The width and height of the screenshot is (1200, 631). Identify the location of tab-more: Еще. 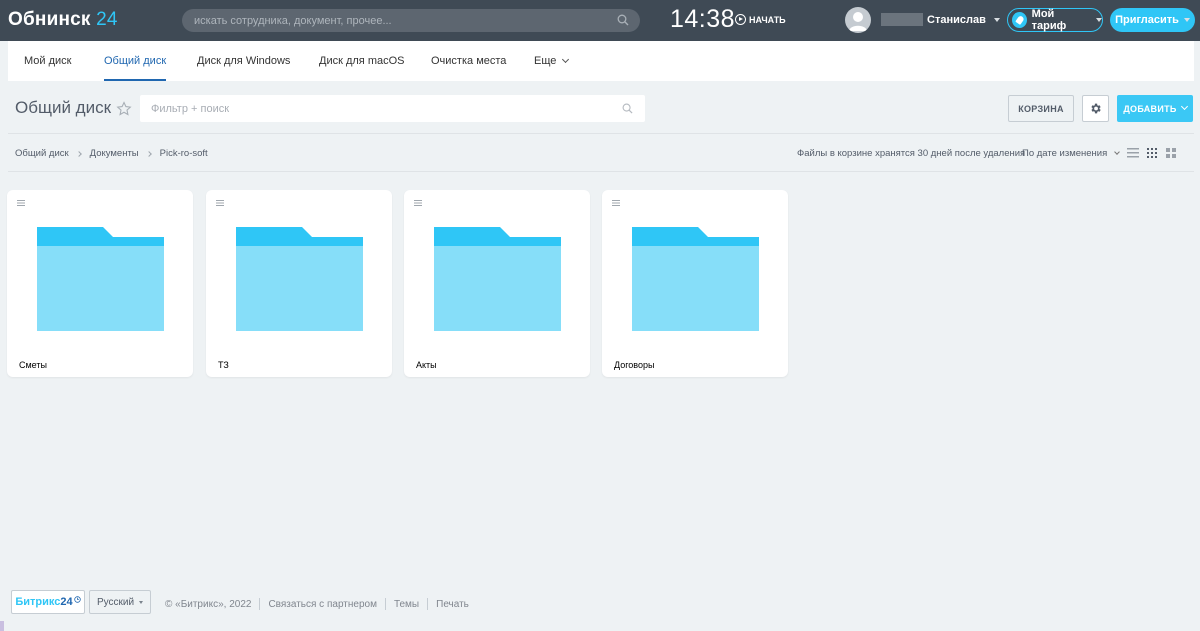
(552, 61).